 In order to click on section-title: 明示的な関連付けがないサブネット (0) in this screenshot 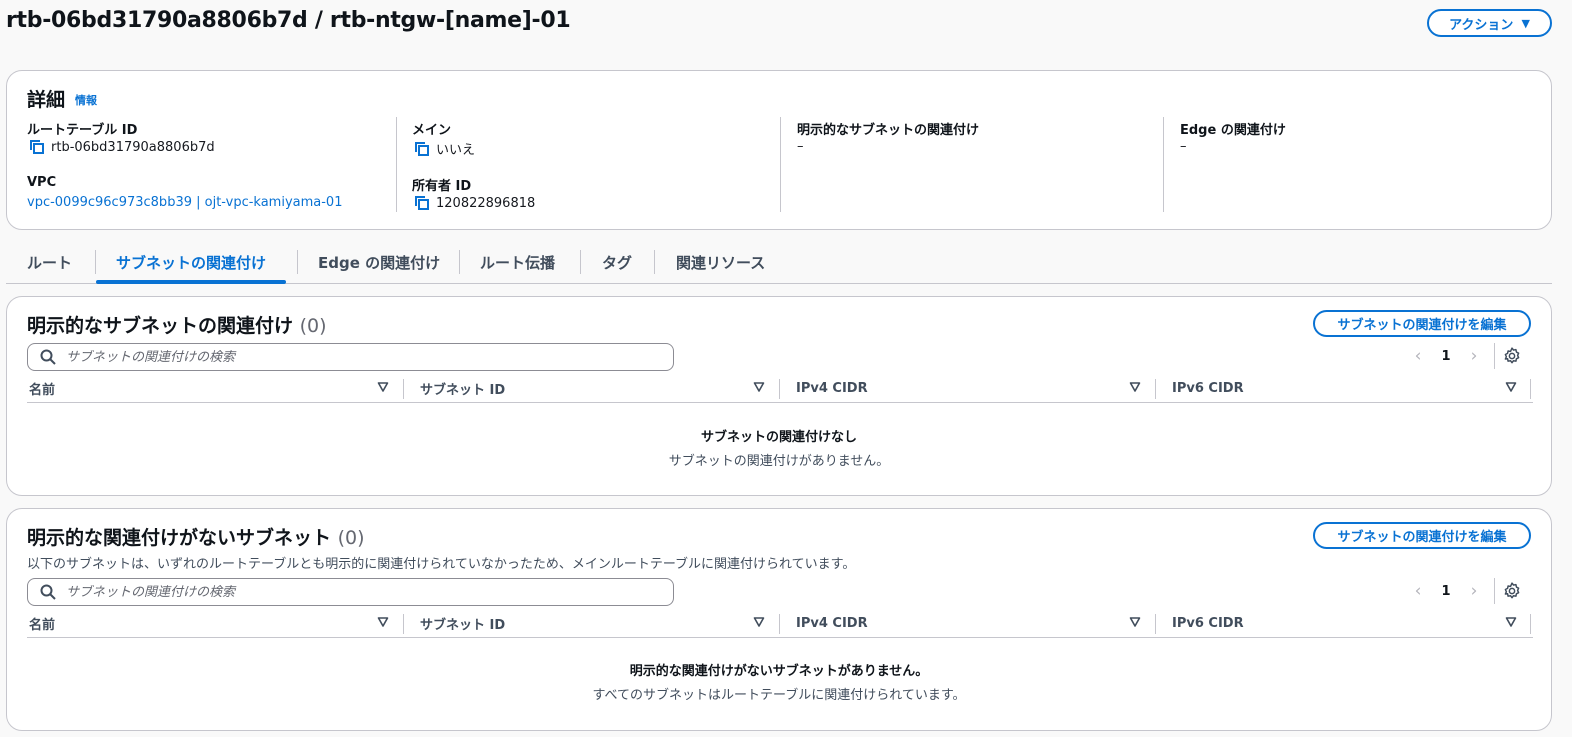, I will do `click(196, 536)`.